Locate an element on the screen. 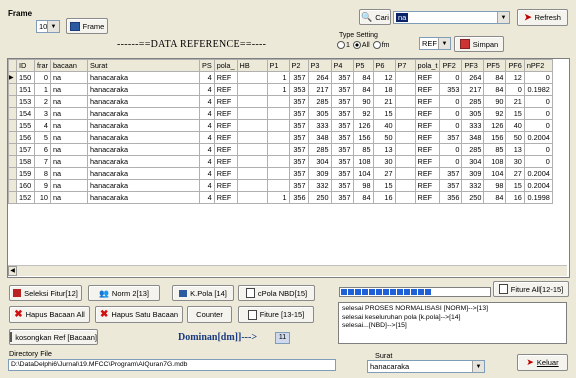 Image resolution: width=576 pixels, height=378 pixels. cari-button: 🔍 Cari is located at coordinates (375, 17).